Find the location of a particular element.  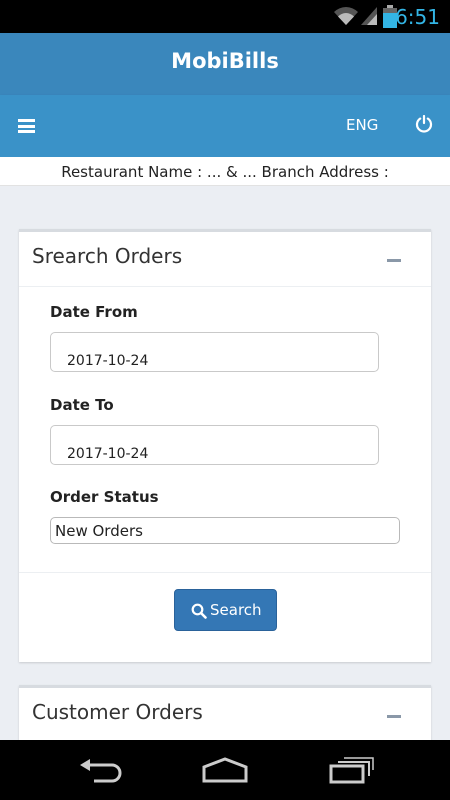

date-from-value: 2017-10-24 is located at coordinates (108, 361).